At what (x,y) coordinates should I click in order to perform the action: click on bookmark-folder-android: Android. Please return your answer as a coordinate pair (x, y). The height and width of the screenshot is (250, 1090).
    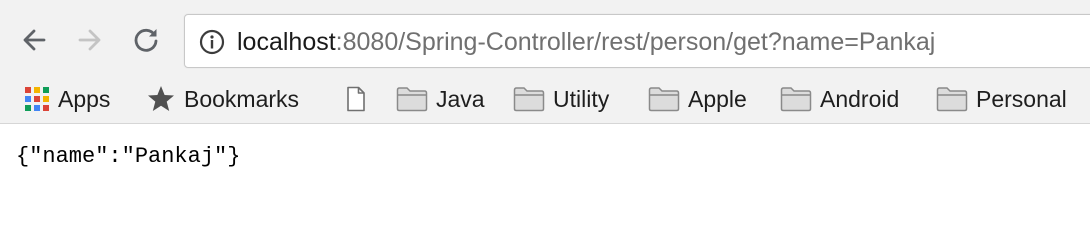
    Looking at the image, I should click on (839, 99).